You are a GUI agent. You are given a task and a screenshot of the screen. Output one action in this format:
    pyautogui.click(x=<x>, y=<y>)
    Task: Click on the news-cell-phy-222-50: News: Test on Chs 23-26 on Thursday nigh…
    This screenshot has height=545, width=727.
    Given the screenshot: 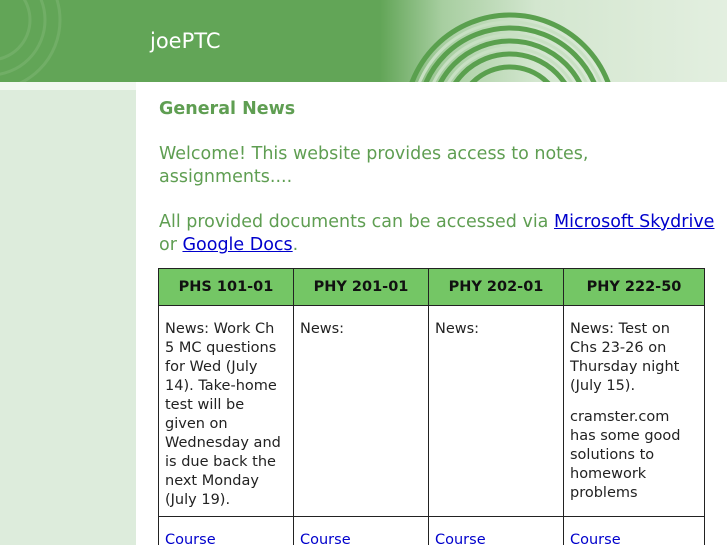 What is the action you would take?
    pyautogui.click(x=634, y=411)
    